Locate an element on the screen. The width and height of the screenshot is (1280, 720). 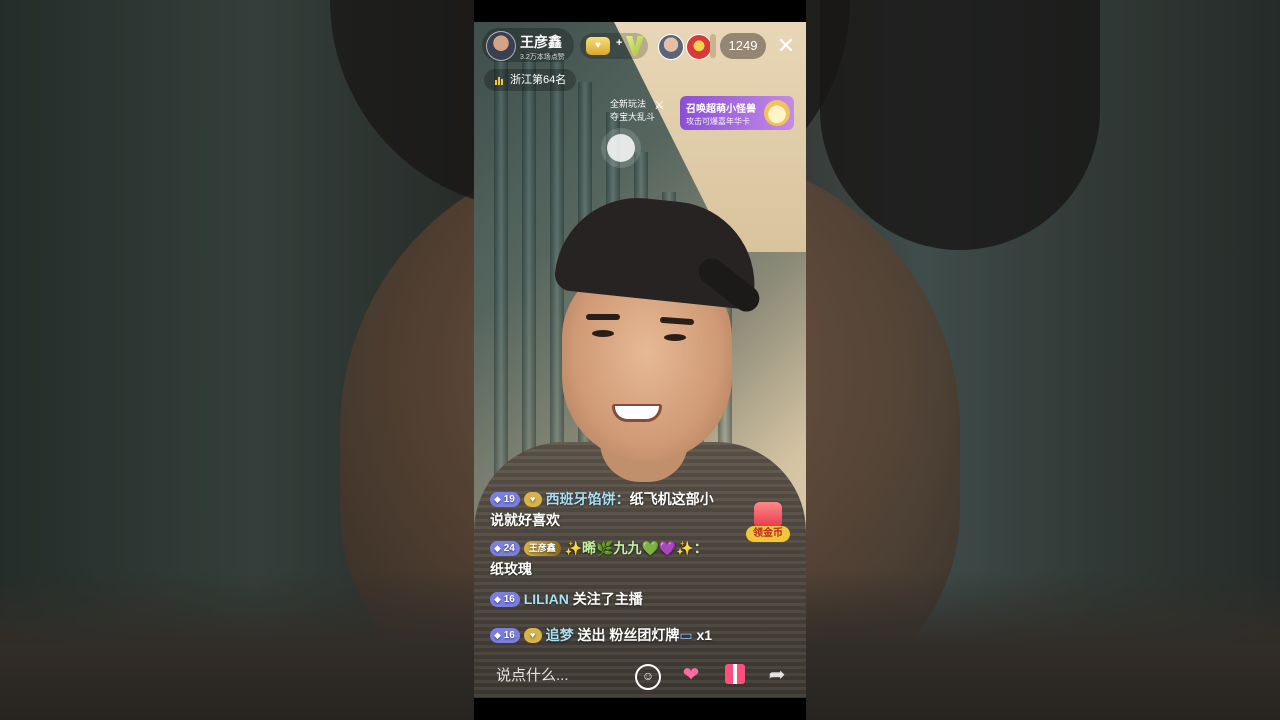
floating-ball-button is located at coordinates (621, 148).